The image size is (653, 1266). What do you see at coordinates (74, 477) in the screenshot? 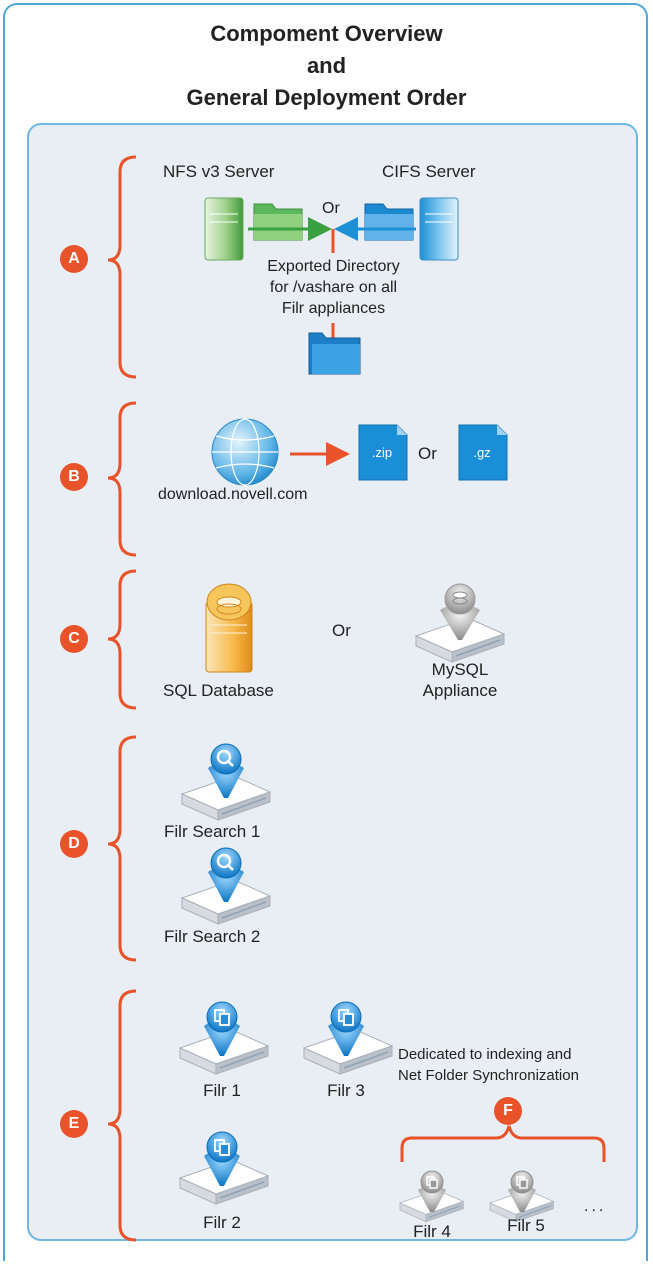
I see `badge-b: B` at bounding box center [74, 477].